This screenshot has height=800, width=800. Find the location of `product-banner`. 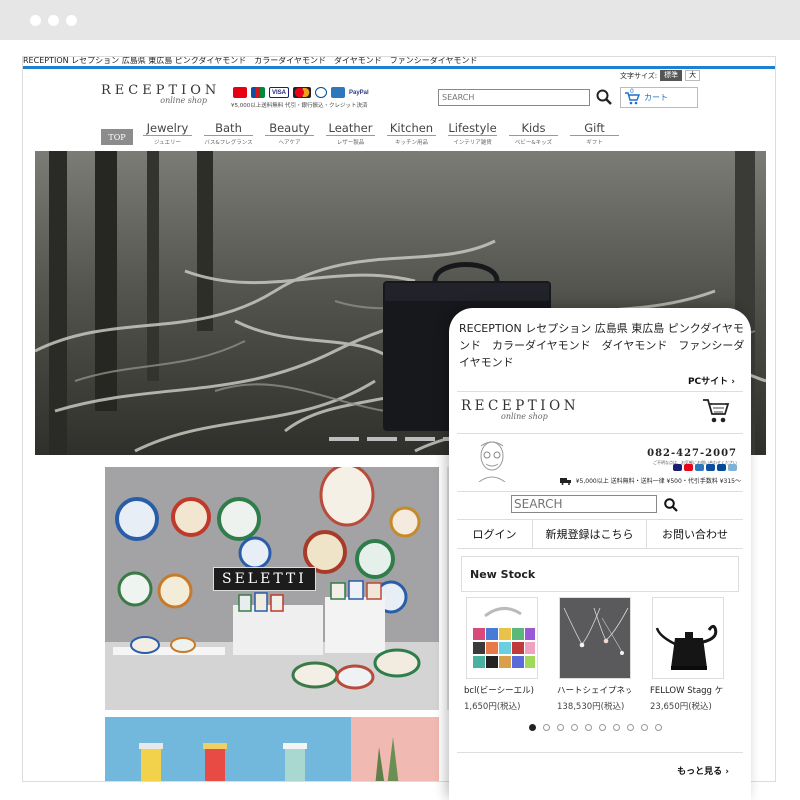

product-banner is located at coordinates (272, 749).